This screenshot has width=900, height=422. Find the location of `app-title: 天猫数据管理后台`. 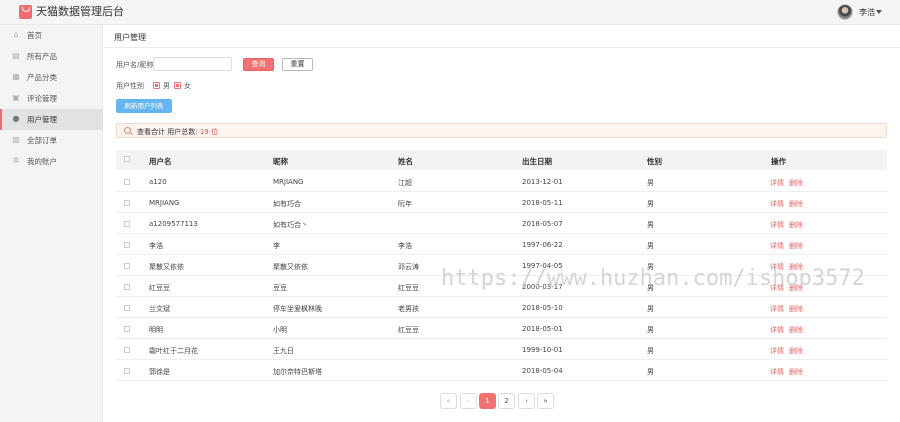

app-title: 天猫数据管理后台 is located at coordinates (80, 11).